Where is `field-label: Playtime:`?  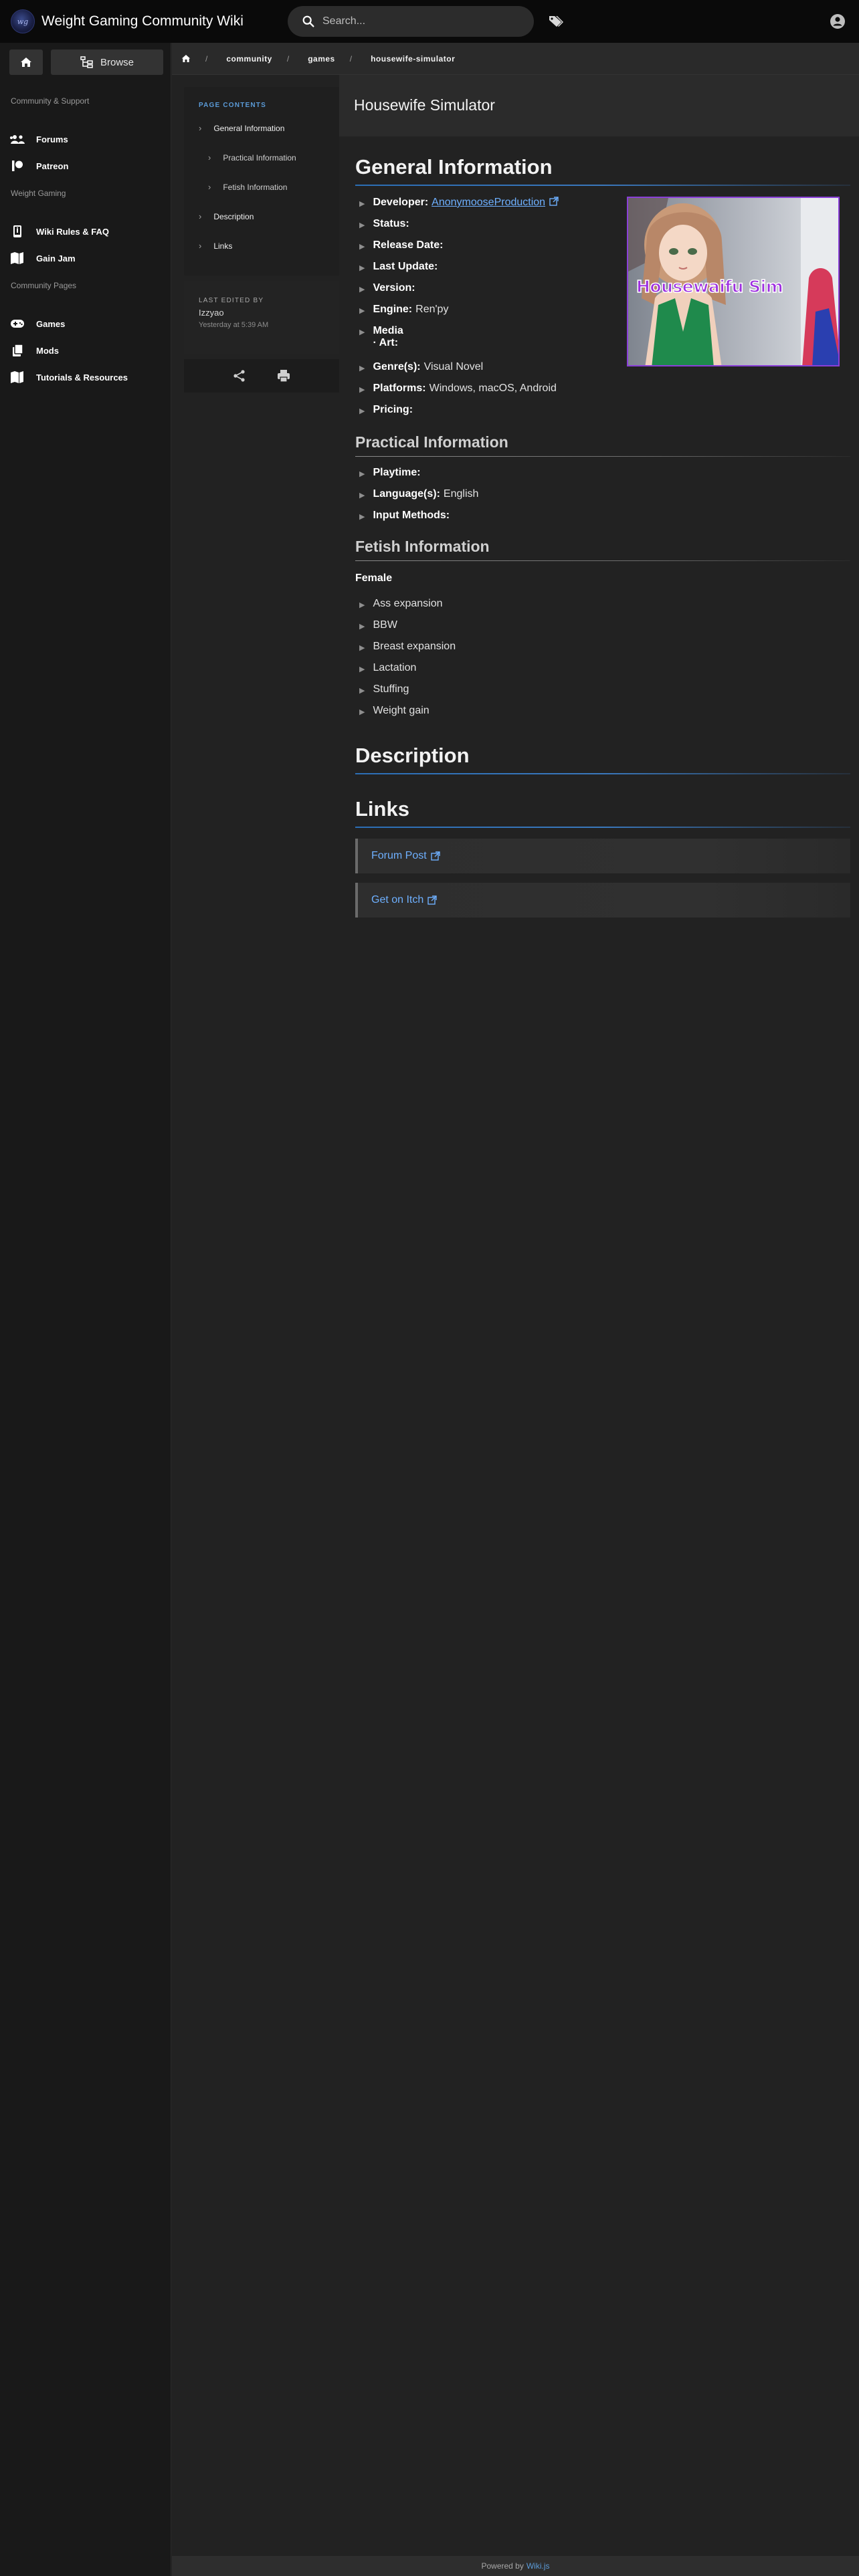 field-label: Playtime: is located at coordinates (397, 472).